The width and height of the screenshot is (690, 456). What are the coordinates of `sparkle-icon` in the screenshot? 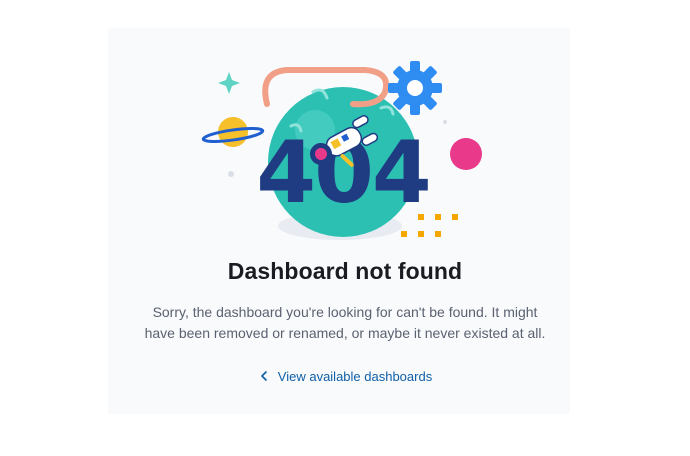 It's located at (229, 83).